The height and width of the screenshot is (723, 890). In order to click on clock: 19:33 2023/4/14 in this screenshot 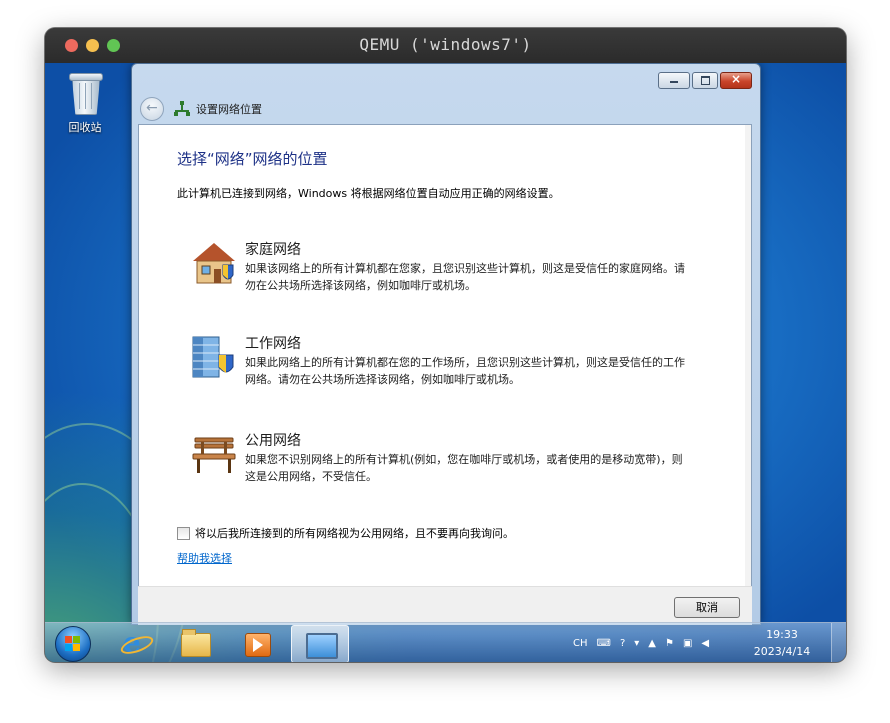, I will do `click(782, 643)`.